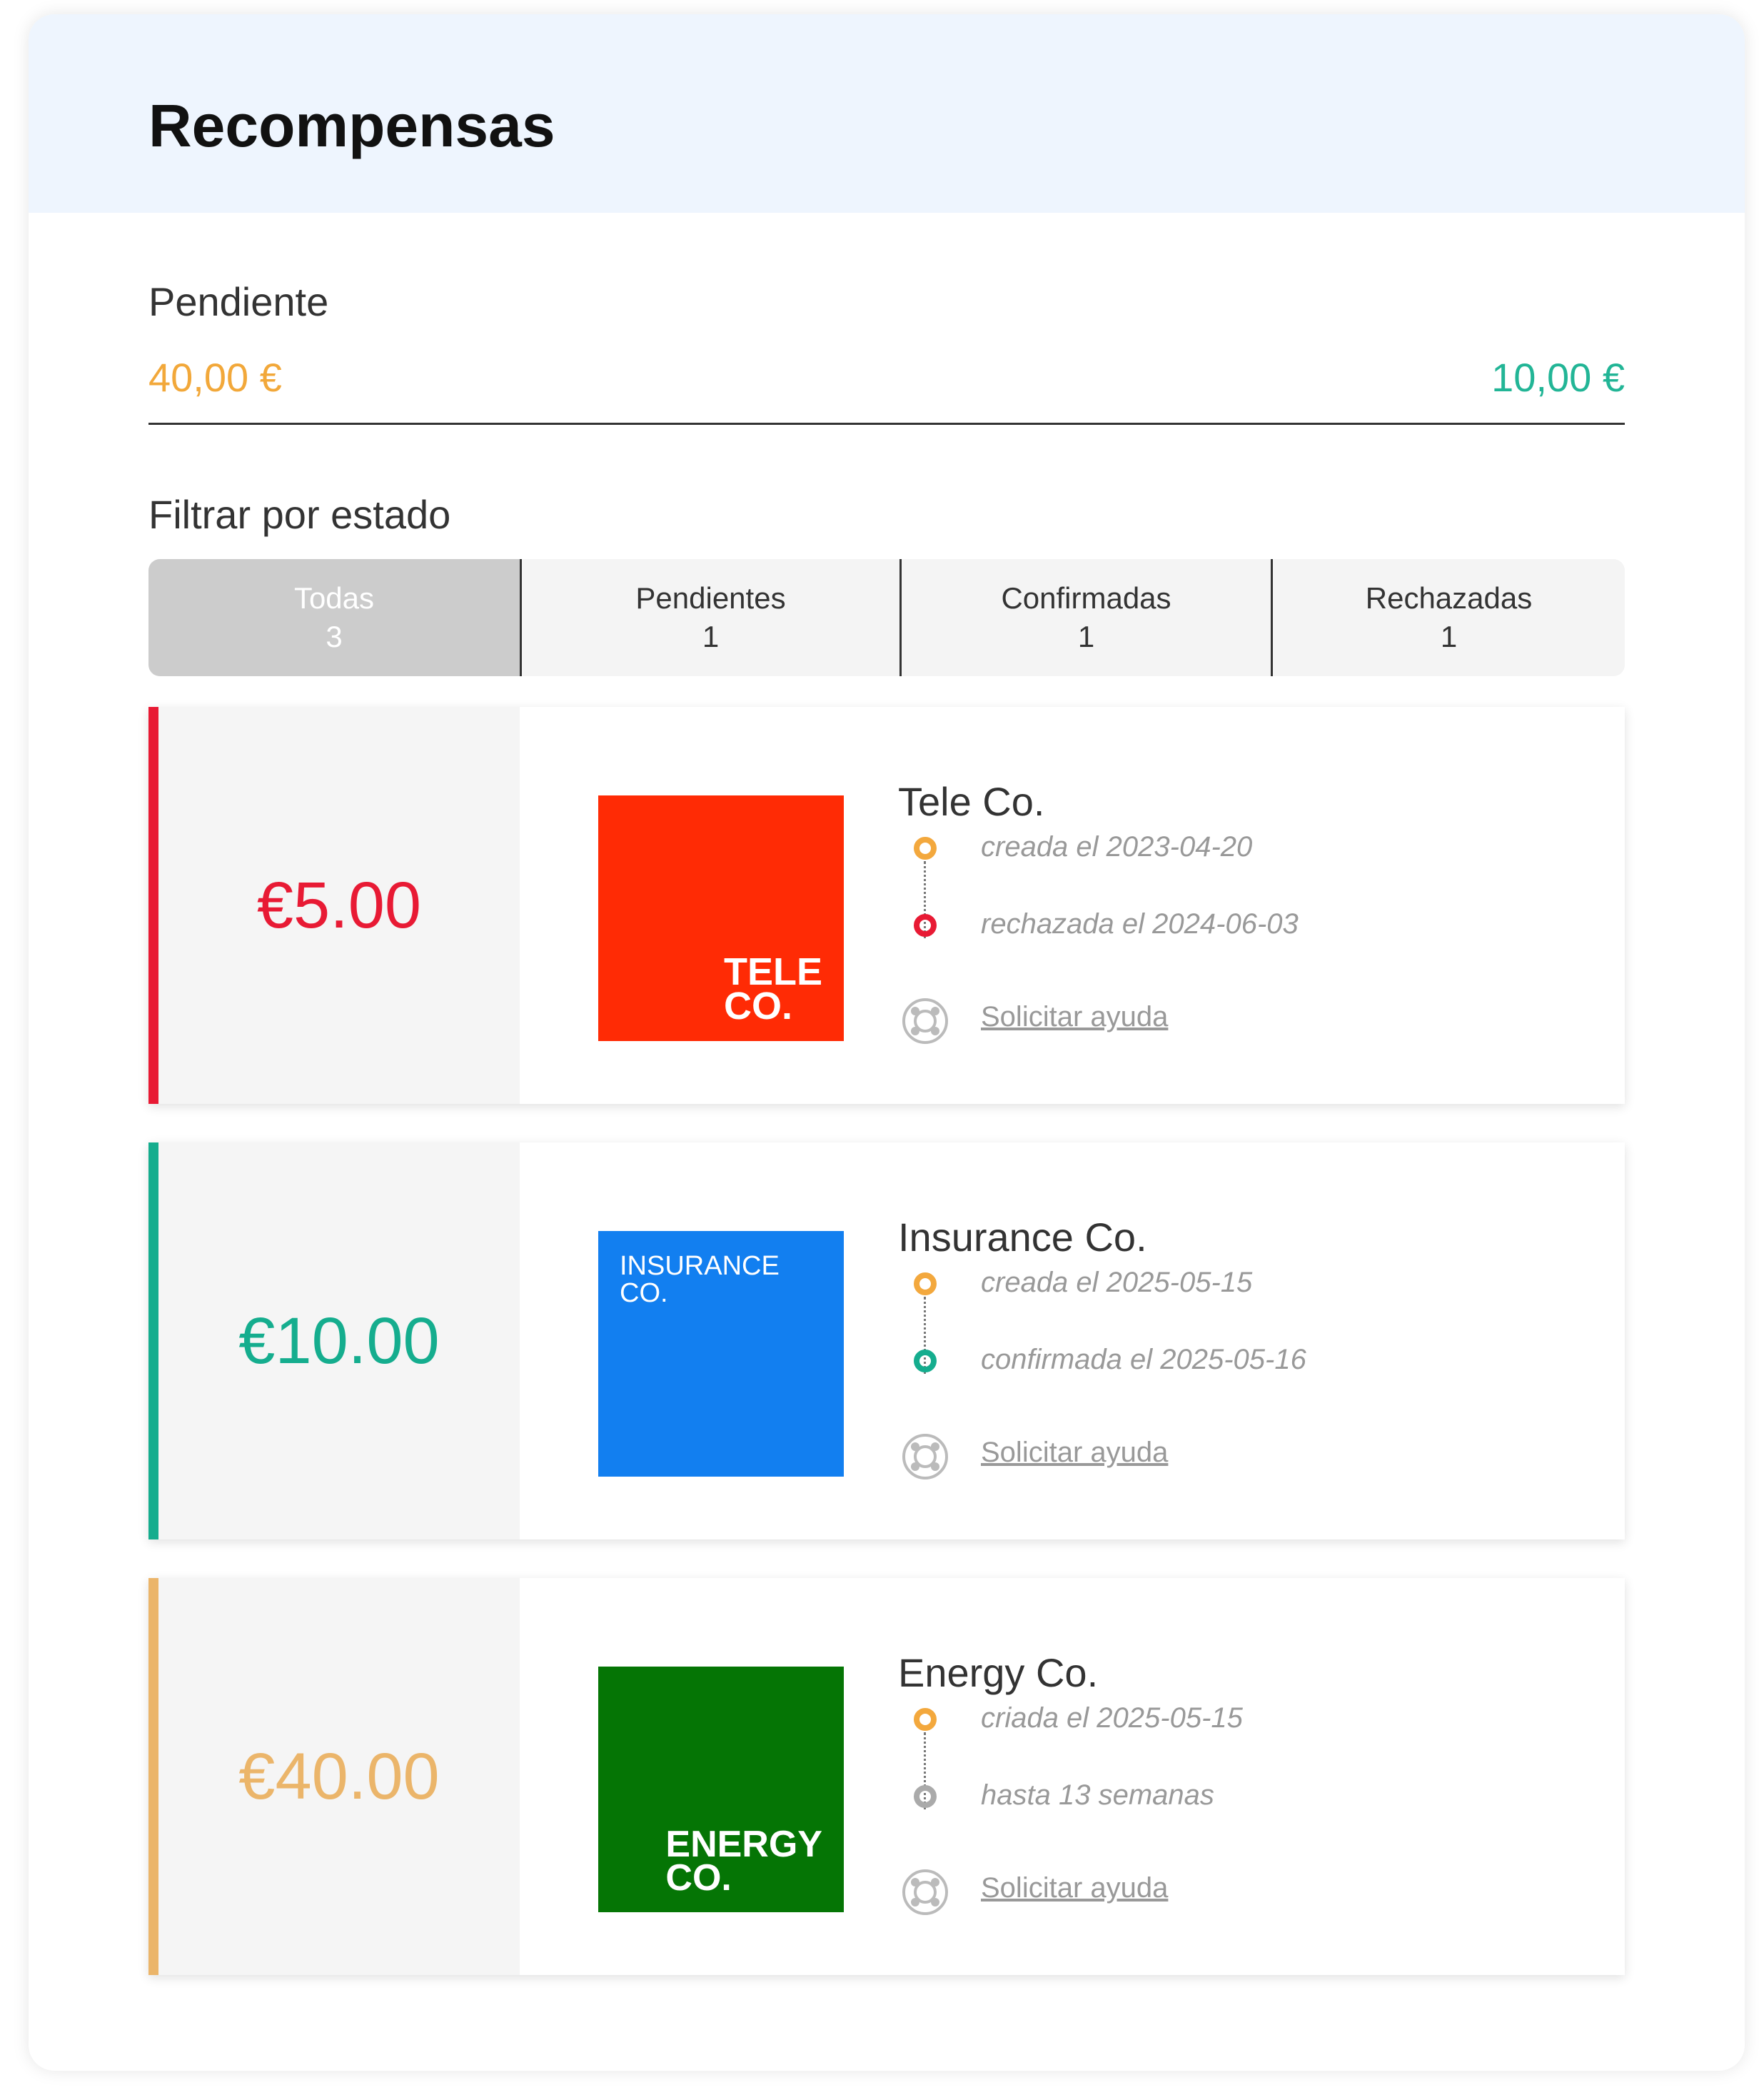  Describe the element at coordinates (772, 971) in the screenshot. I see `logo-text: TELE` at that location.